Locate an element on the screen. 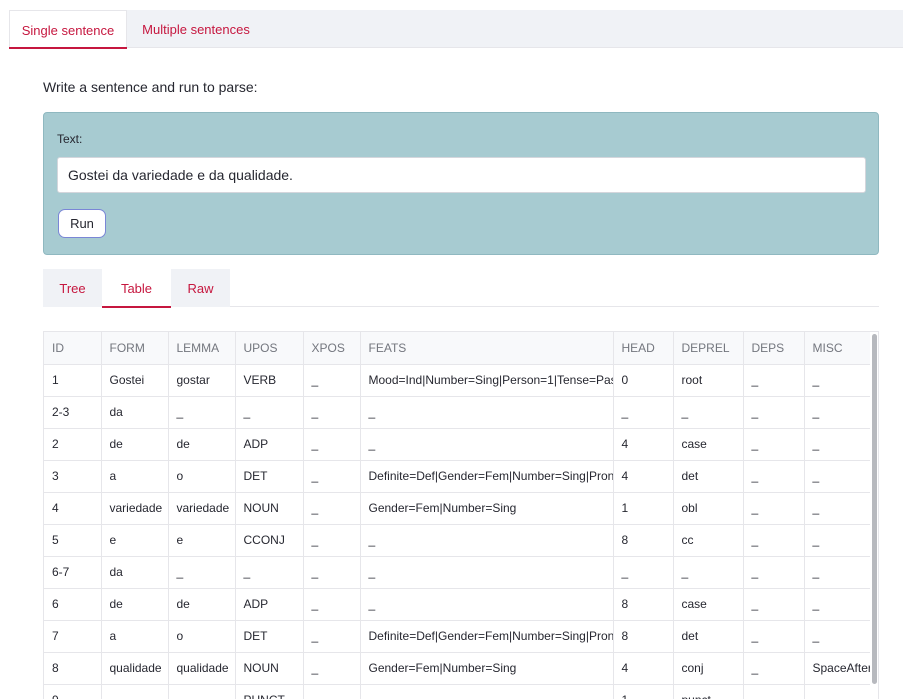 The height and width of the screenshot is (699, 903). cell-form: qualidade is located at coordinates (135, 668).